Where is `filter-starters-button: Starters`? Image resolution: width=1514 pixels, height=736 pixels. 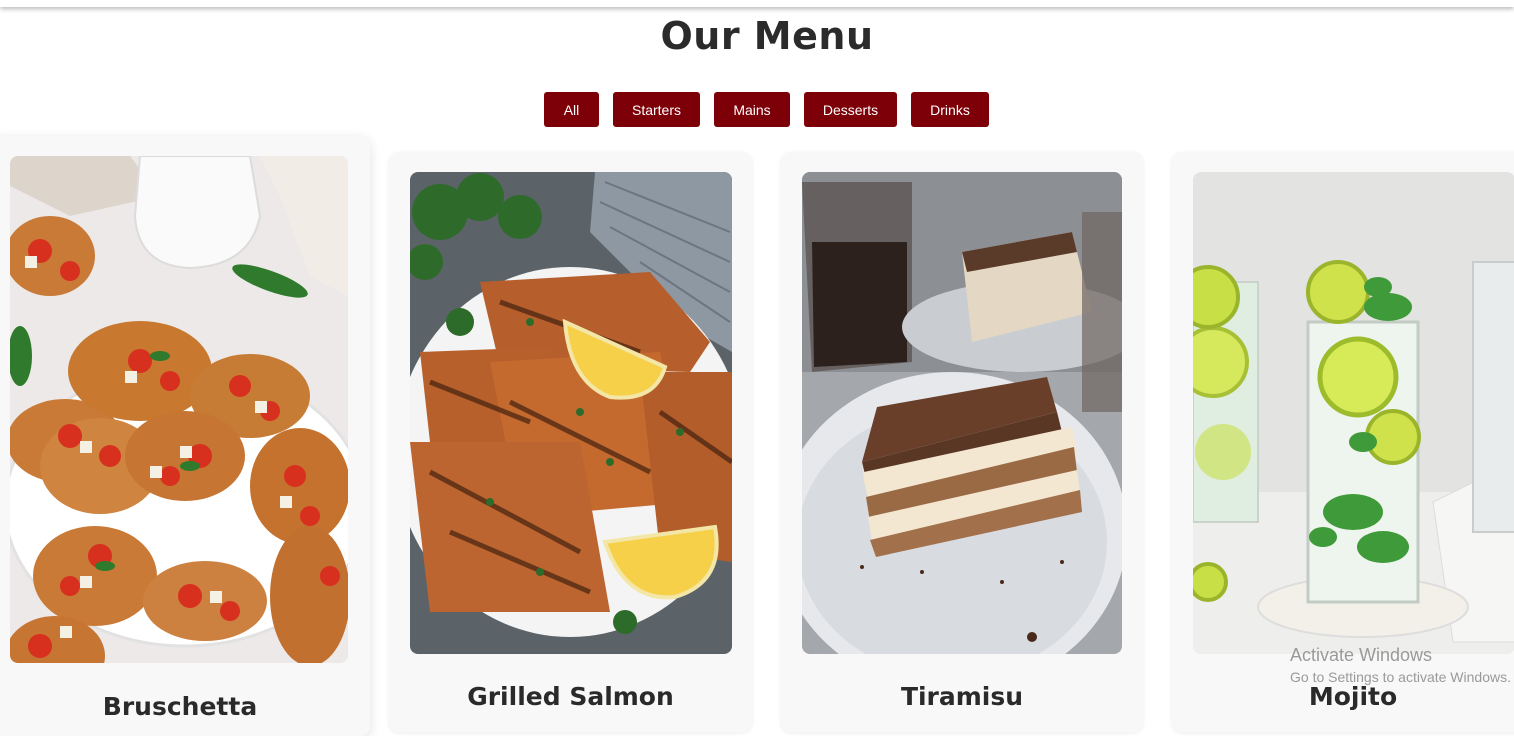 filter-starters-button: Starters is located at coordinates (656, 109).